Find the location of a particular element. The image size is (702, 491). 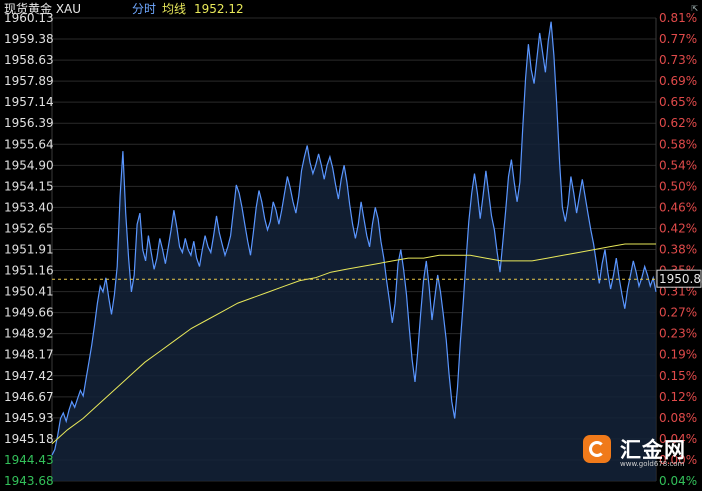

y-tick-label-right: 0.58% is located at coordinates (678, 144).